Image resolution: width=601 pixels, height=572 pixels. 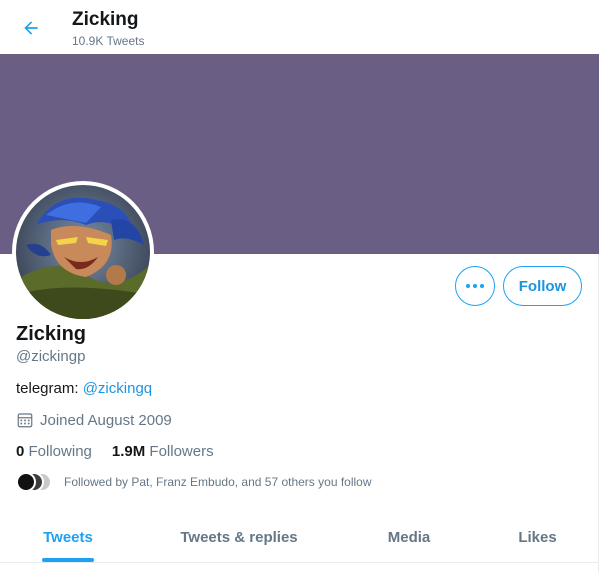 What do you see at coordinates (25, 420) in the screenshot?
I see `calendar-icon` at bounding box center [25, 420].